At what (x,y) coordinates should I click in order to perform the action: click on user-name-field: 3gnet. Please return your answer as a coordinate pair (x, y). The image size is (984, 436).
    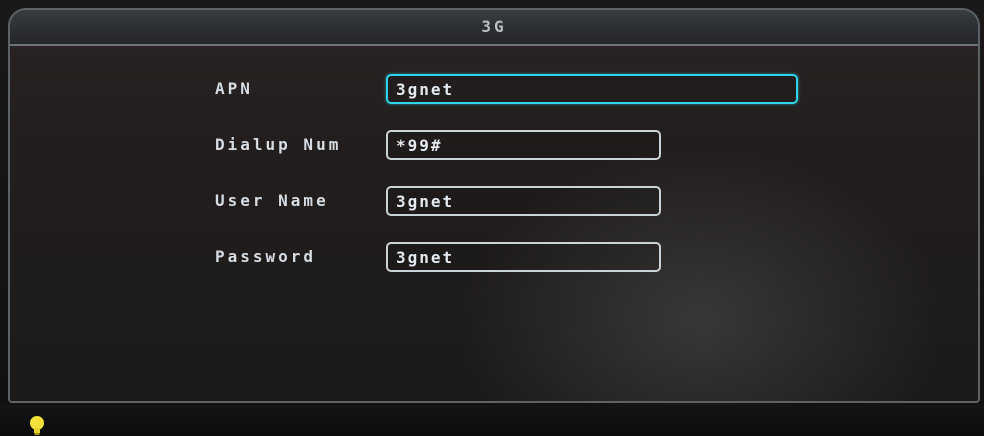
    Looking at the image, I should click on (523, 201).